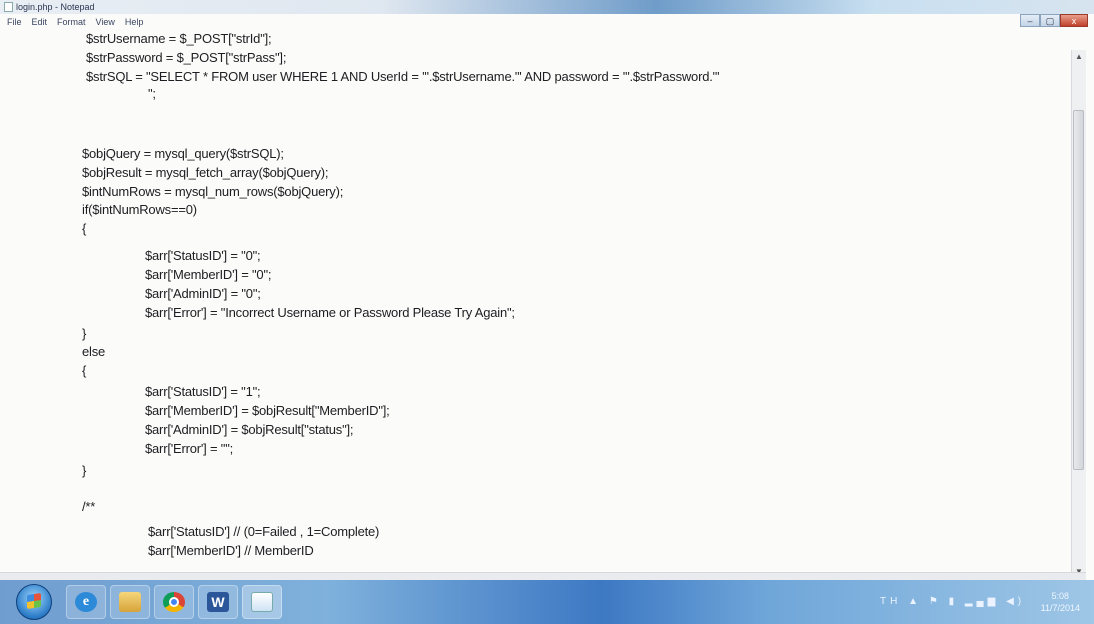 The width and height of the screenshot is (1094, 624). I want to click on code-line: $arr['StatusID'] = "1";, so click(203, 391).